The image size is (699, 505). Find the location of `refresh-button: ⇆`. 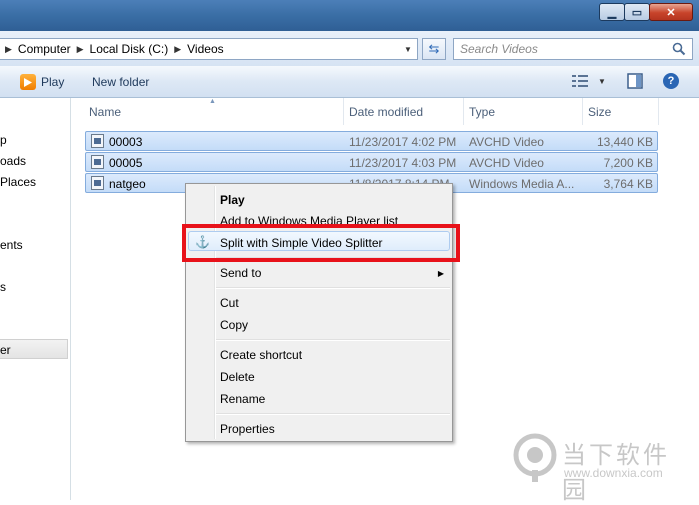

refresh-button: ⇆ is located at coordinates (434, 49).